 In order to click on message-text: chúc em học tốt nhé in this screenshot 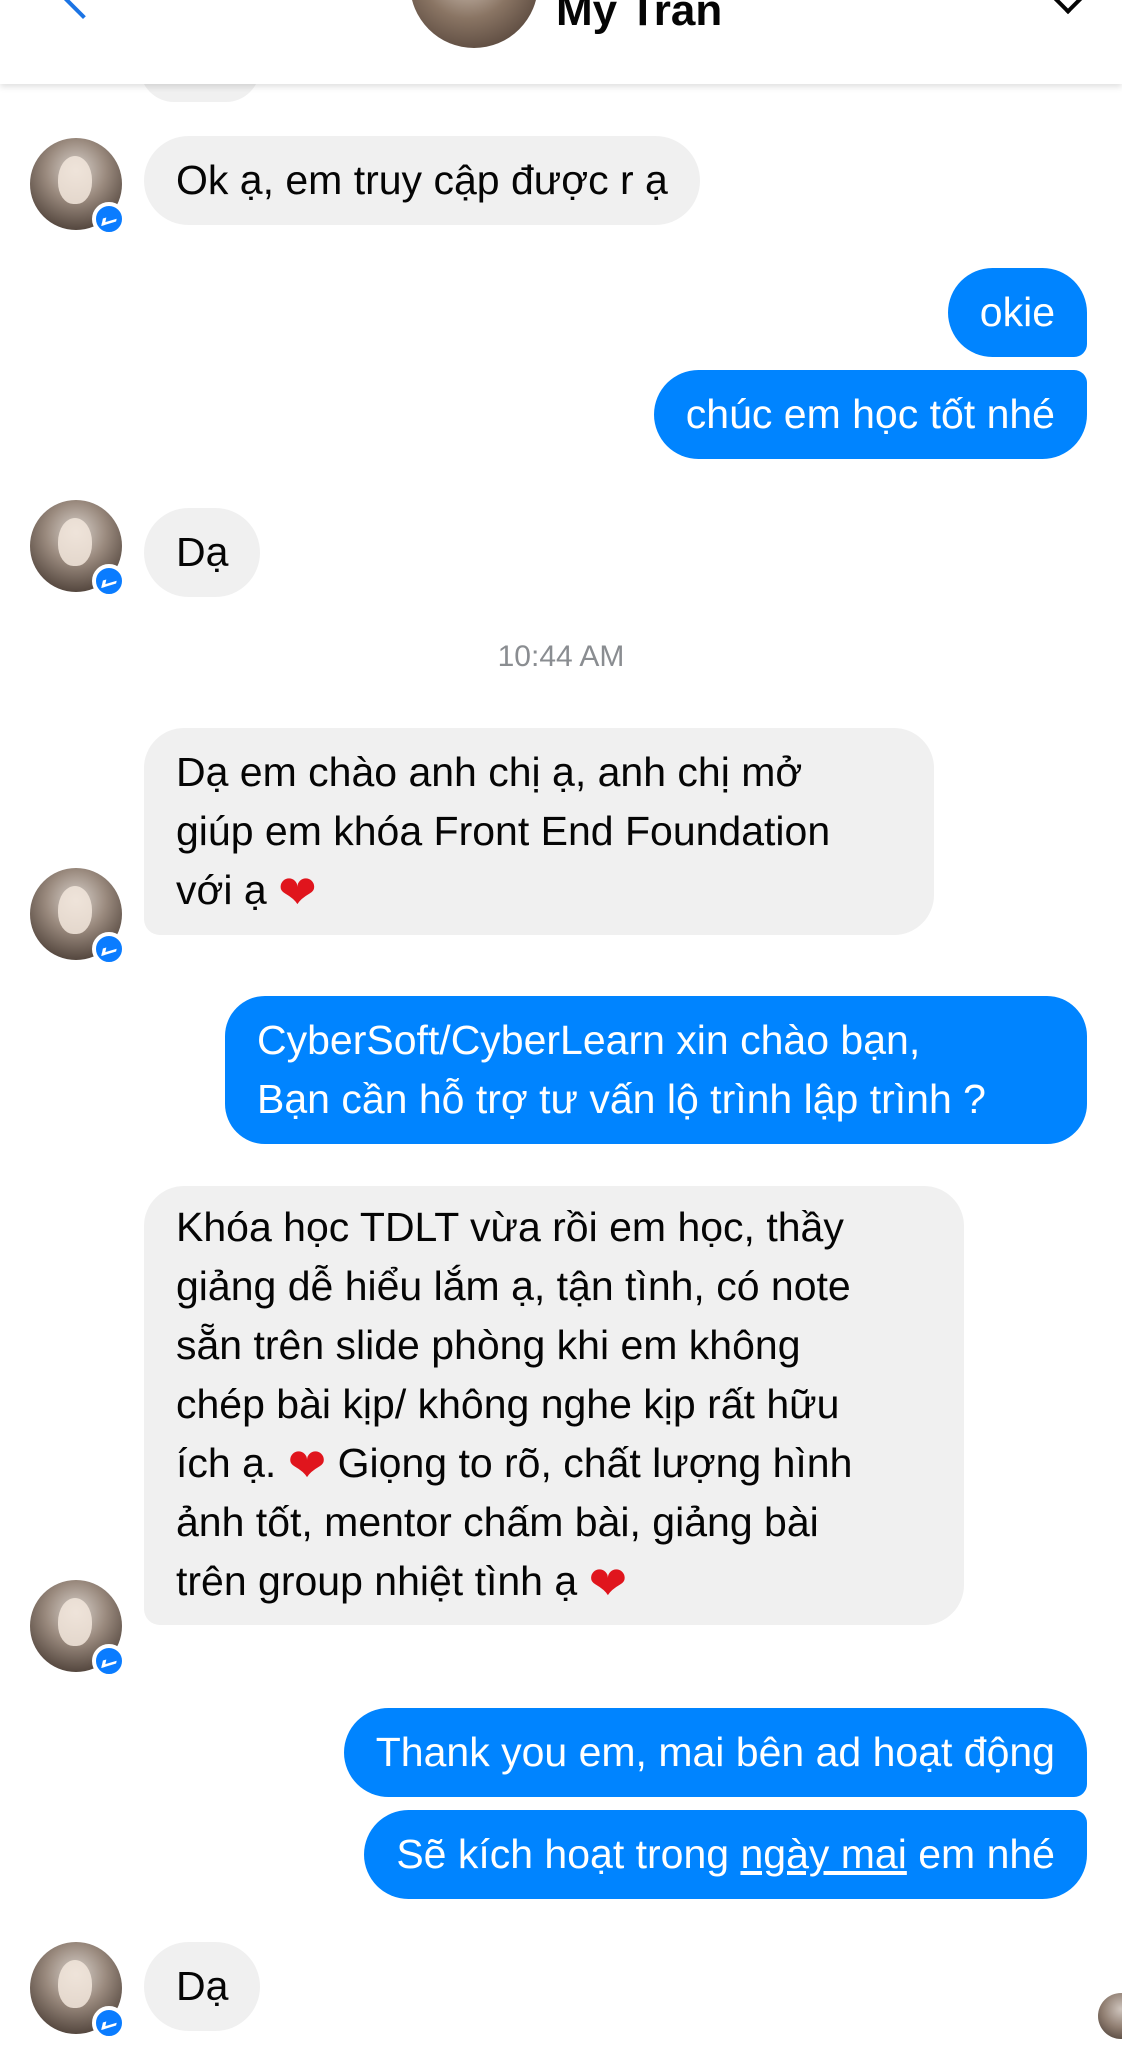, I will do `click(870, 414)`.